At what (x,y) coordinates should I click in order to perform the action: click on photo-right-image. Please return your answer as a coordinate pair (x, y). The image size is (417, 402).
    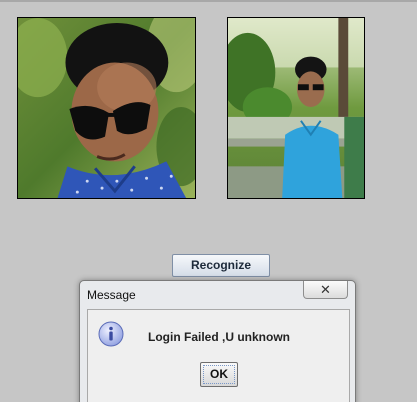
    Looking at the image, I should click on (296, 108).